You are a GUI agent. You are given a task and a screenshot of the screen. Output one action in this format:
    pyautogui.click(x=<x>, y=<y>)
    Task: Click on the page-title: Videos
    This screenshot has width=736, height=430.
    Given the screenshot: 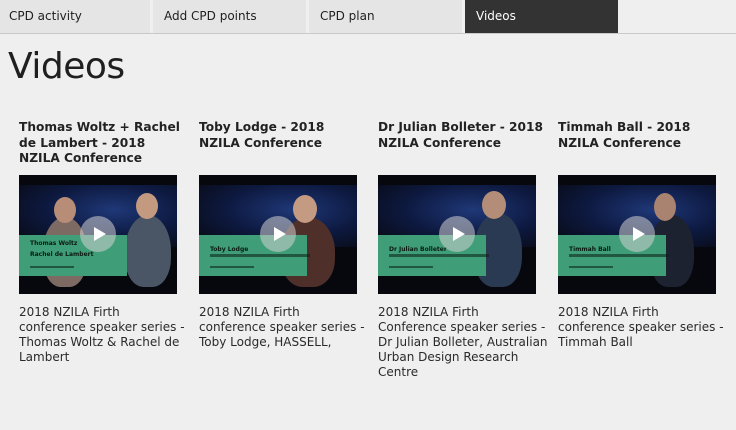 What is the action you would take?
    pyautogui.click(x=66, y=66)
    